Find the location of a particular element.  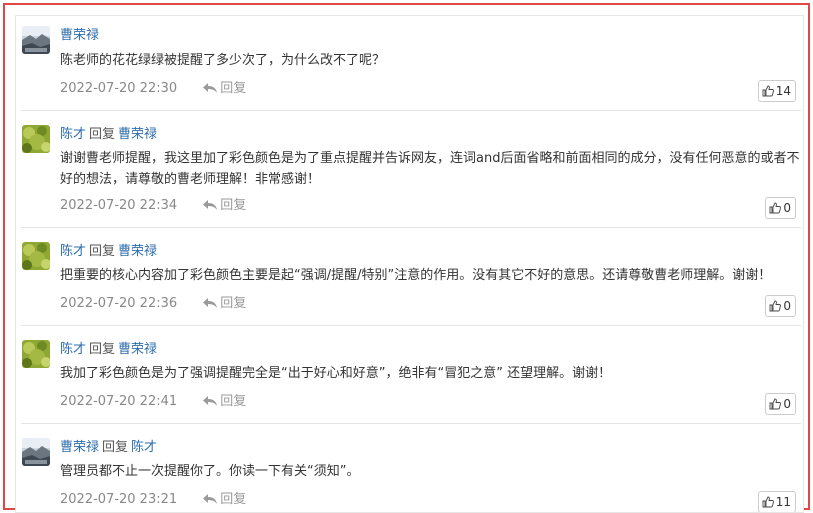

timestamp: 2022-07-20 22:30 is located at coordinates (119, 88).